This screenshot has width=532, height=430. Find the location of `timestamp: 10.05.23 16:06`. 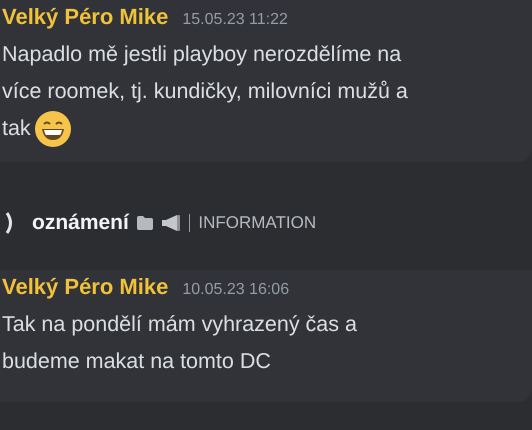

timestamp: 10.05.23 16:06 is located at coordinates (236, 290).